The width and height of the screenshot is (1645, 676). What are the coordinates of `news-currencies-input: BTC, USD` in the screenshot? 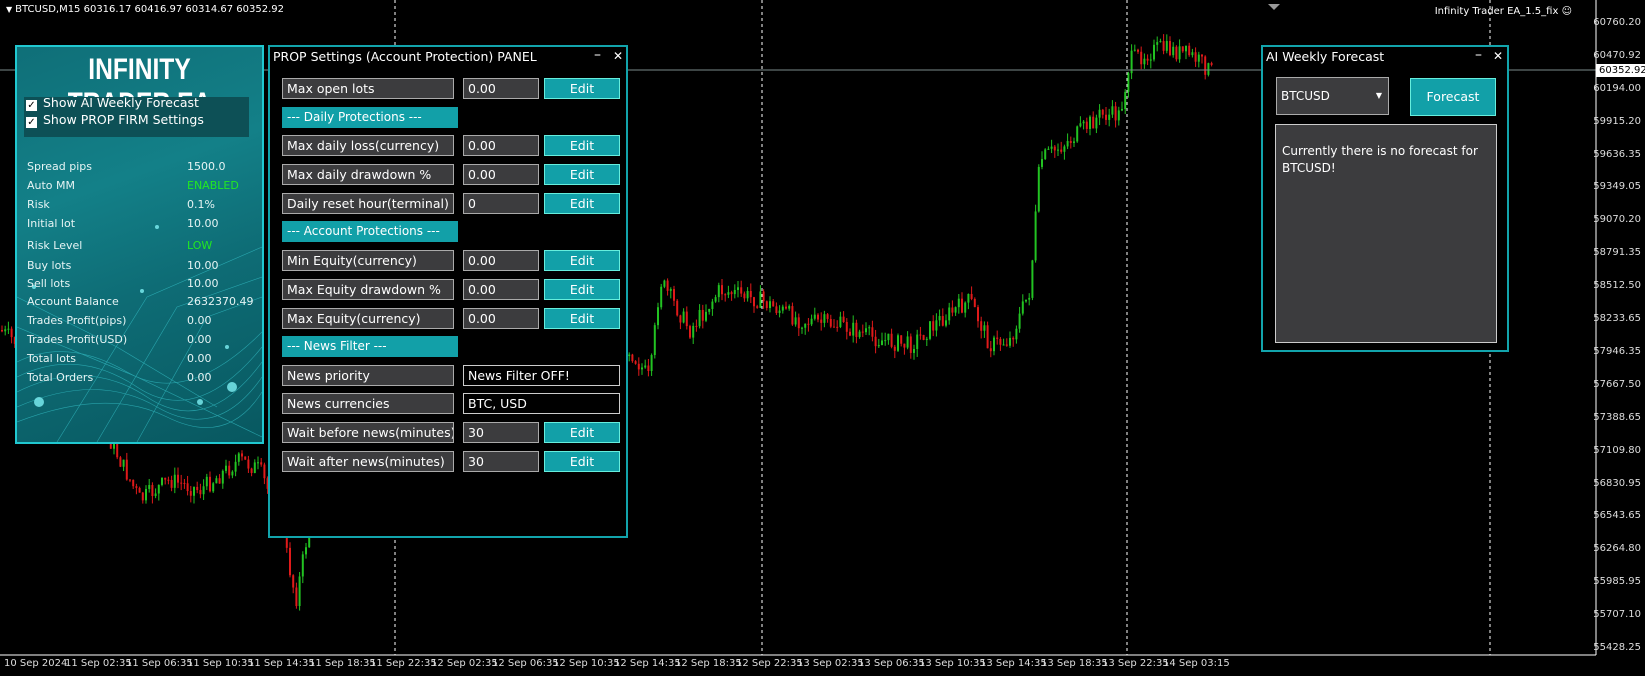 It's located at (541, 403).